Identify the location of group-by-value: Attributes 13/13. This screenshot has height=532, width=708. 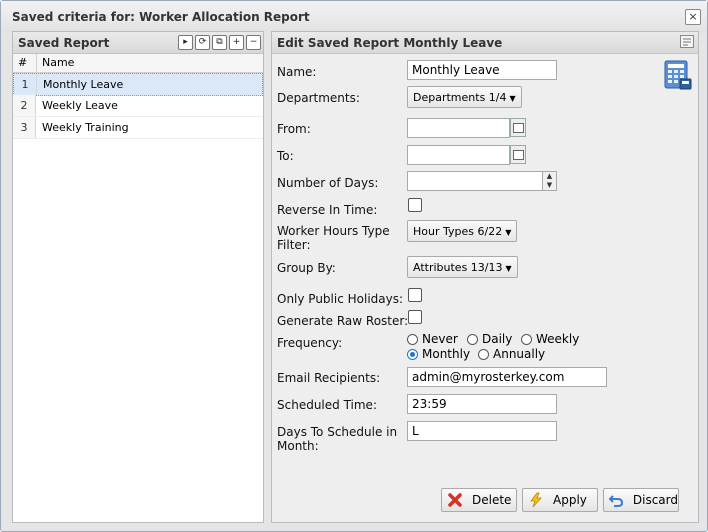
(458, 267).